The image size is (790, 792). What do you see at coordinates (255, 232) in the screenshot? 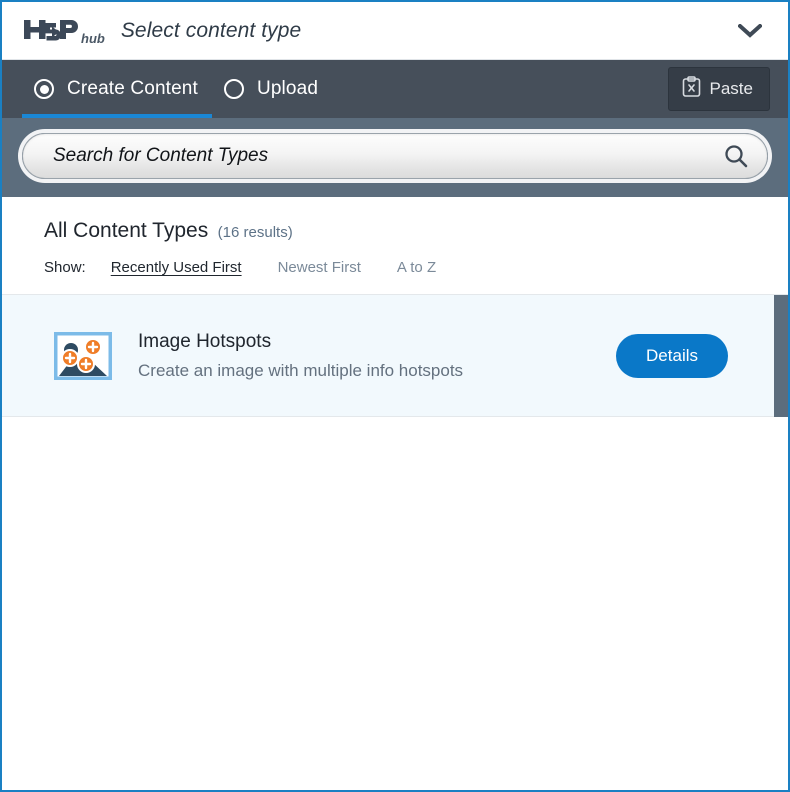
I see `results-count: (16 results)` at bounding box center [255, 232].